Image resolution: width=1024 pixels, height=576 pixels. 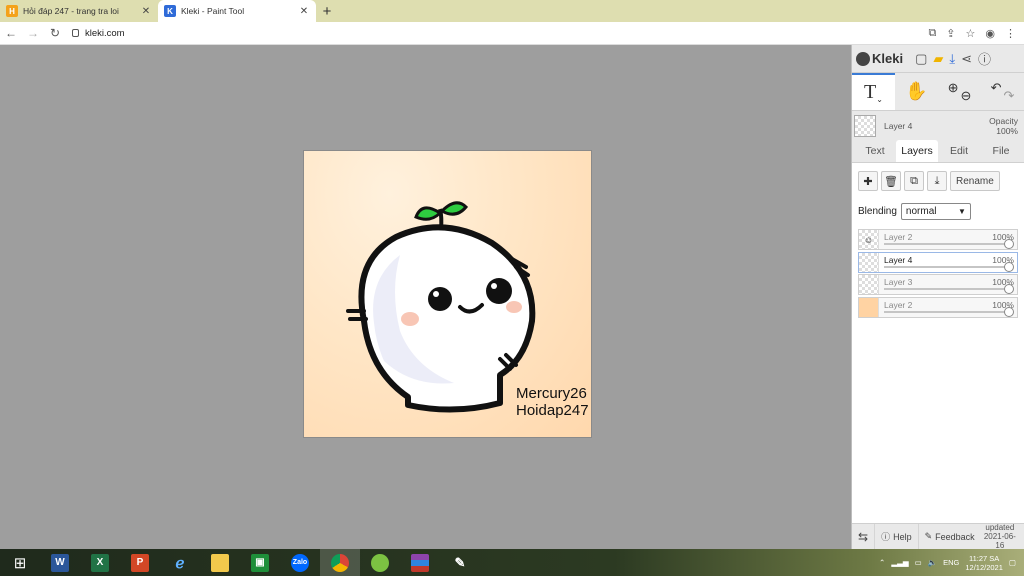 What do you see at coordinates (873, 91) in the screenshot?
I see `text-tool-button: T ⌄` at bounding box center [873, 91].